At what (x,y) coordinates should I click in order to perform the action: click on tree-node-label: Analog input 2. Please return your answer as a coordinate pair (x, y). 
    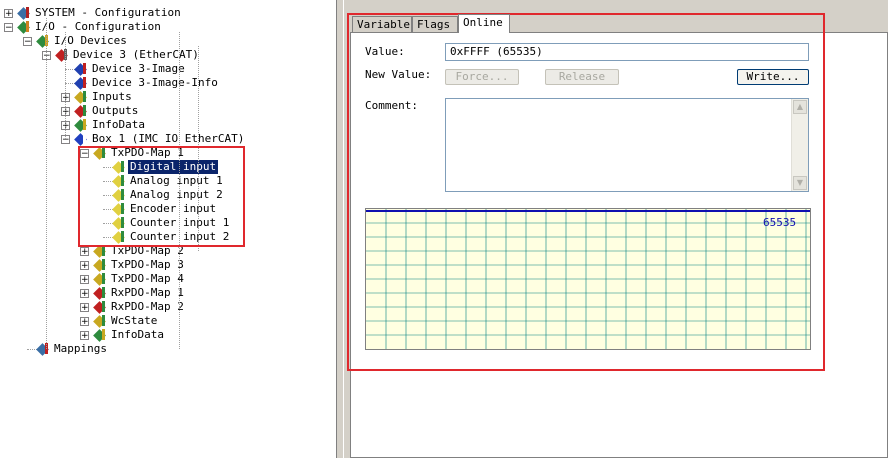
    Looking at the image, I should click on (176, 195).